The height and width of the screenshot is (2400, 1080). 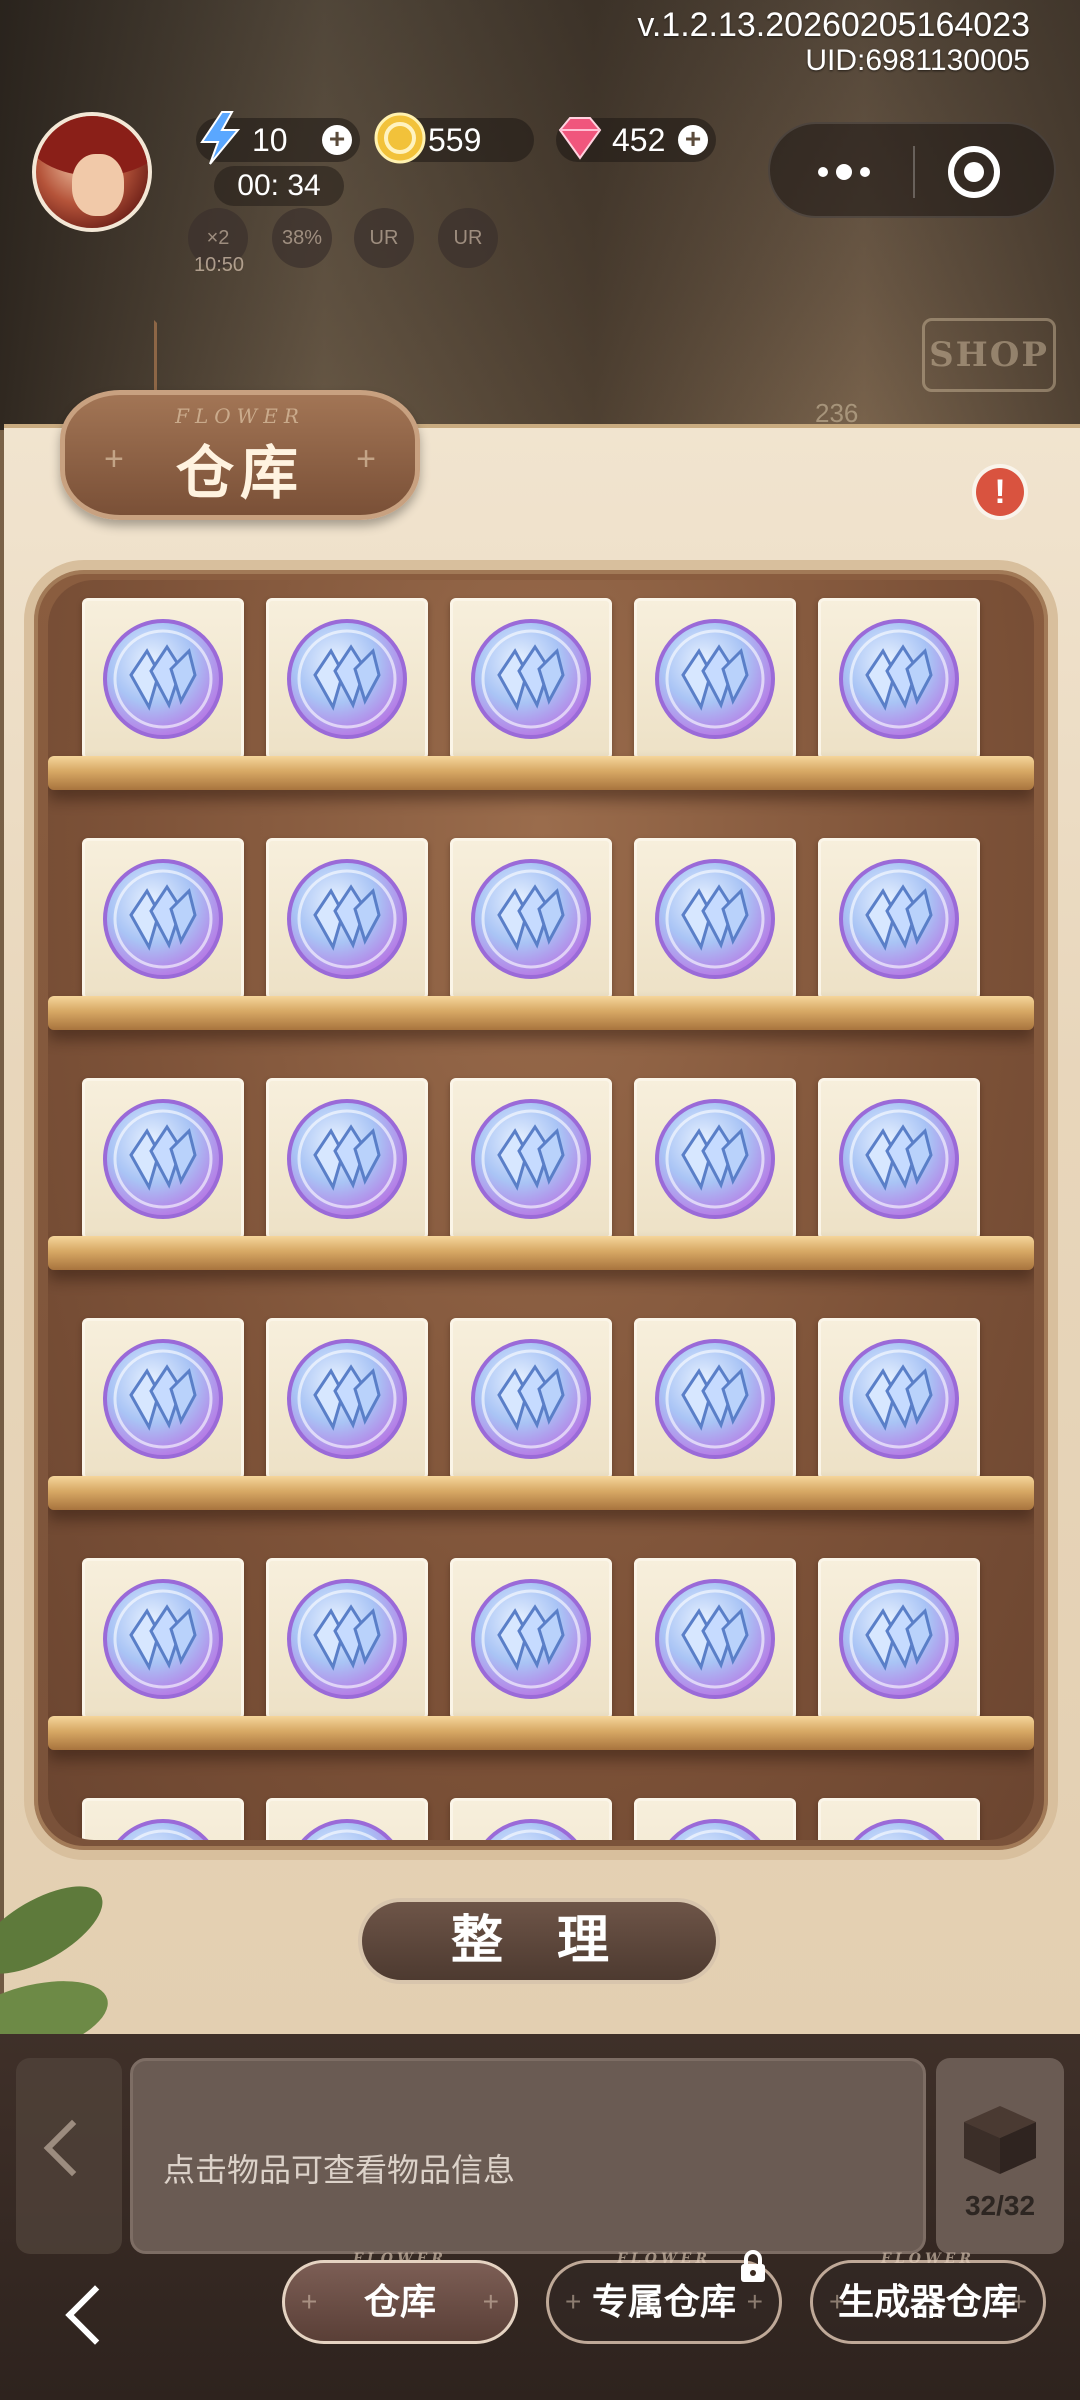 I want to click on capacity-tab: 32/32, so click(x=1000, y=2156).